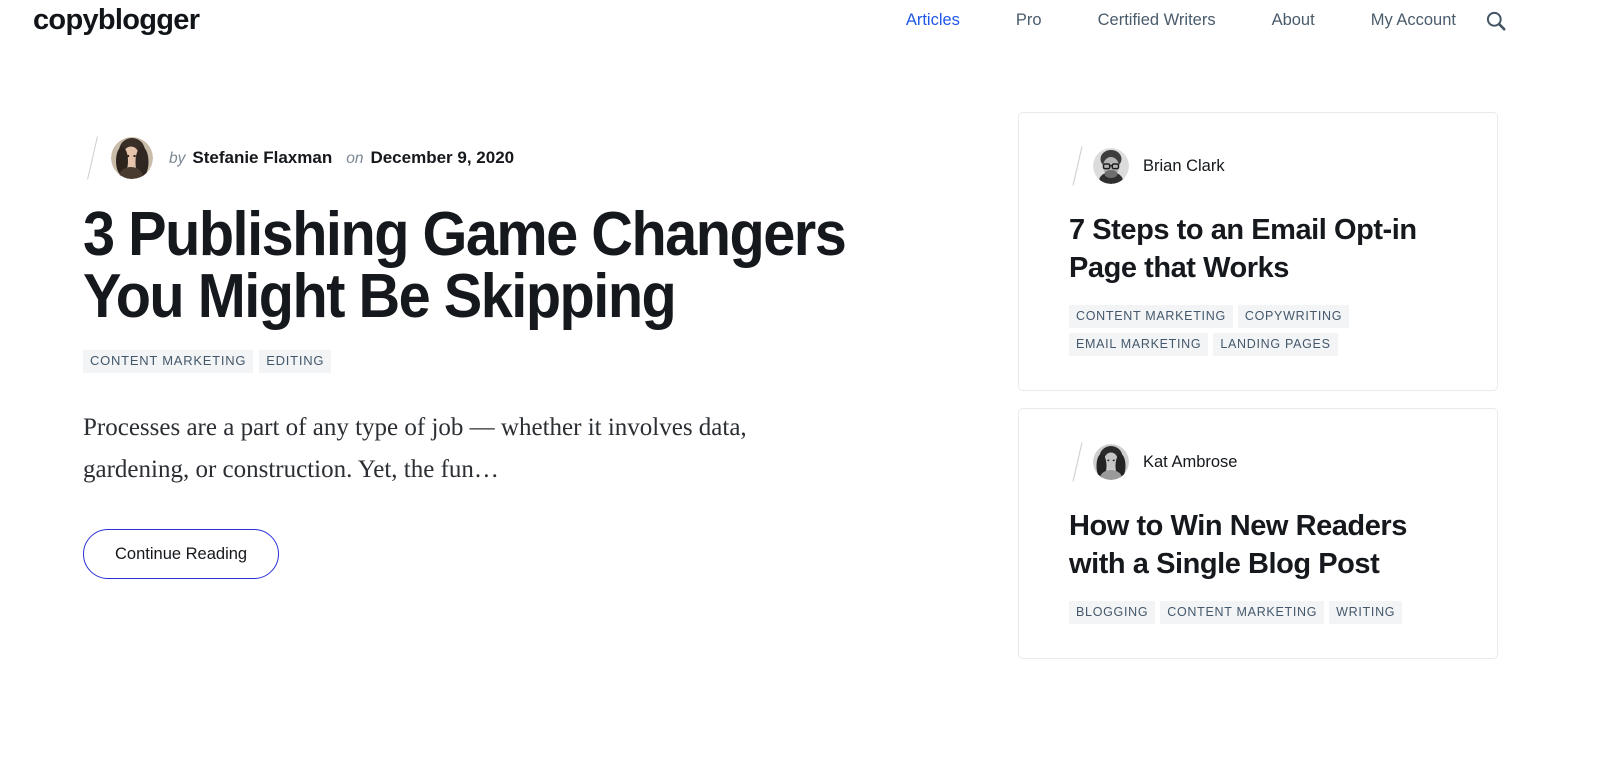  Describe the element at coordinates (442, 157) in the screenshot. I see `byline-date: December 9, 2020` at that location.